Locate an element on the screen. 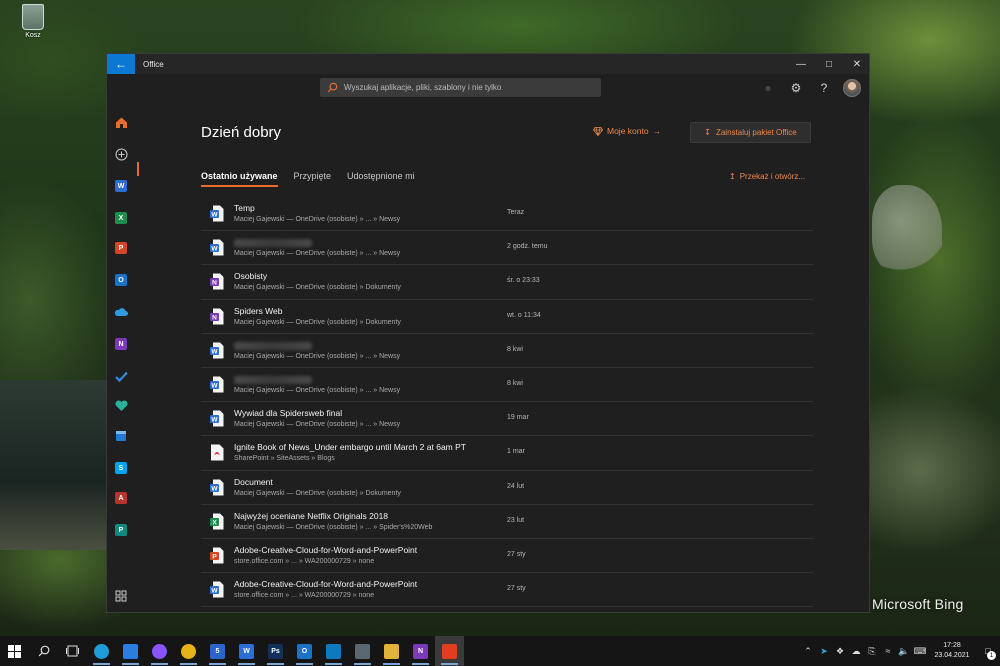 Image resolution: width=1000 pixels, height=666 pixels. tab-pinned: Przypięte is located at coordinates (313, 179).